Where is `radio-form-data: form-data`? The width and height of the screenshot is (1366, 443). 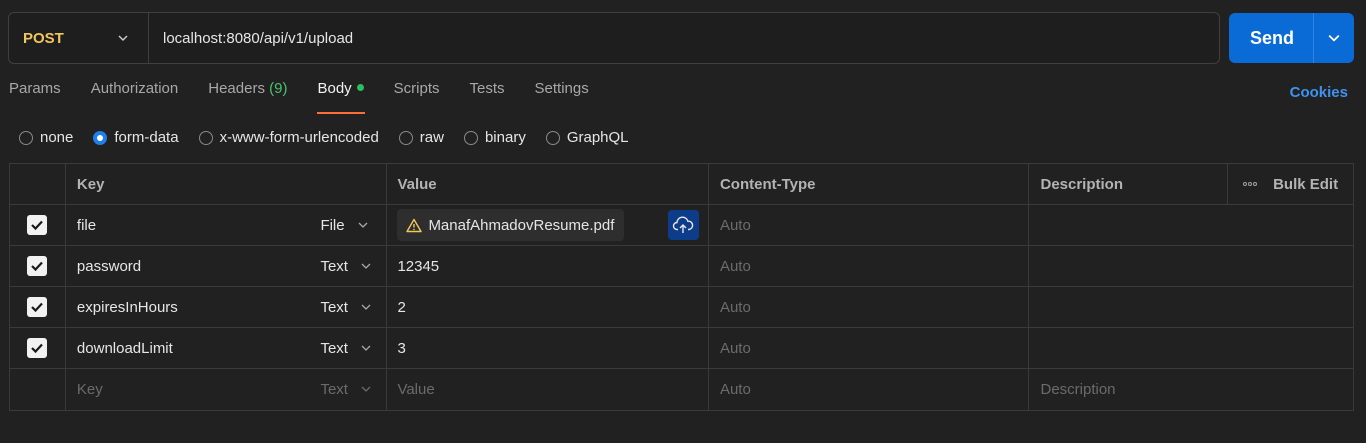
radio-form-data: form-data is located at coordinates (136, 137).